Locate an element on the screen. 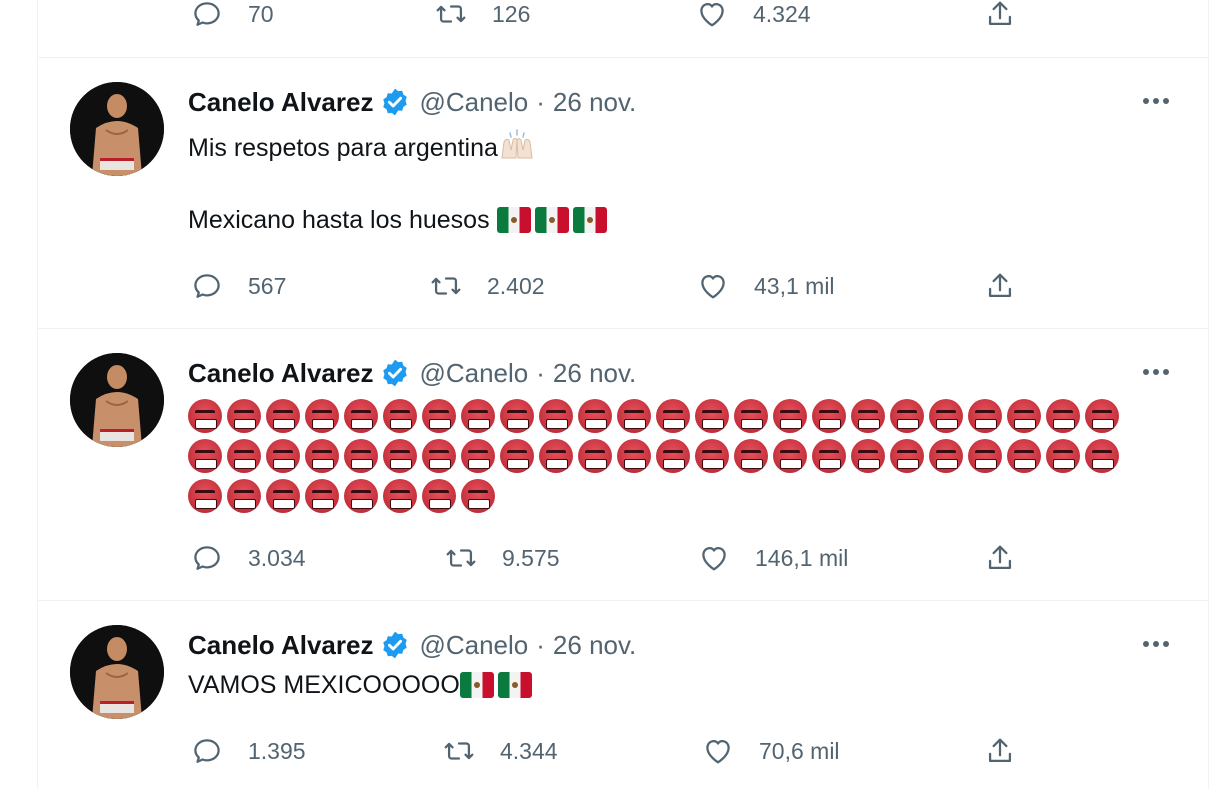 Image resolution: width=1224 pixels, height=790 pixels. reply-button: 567 is located at coordinates (238, 286).